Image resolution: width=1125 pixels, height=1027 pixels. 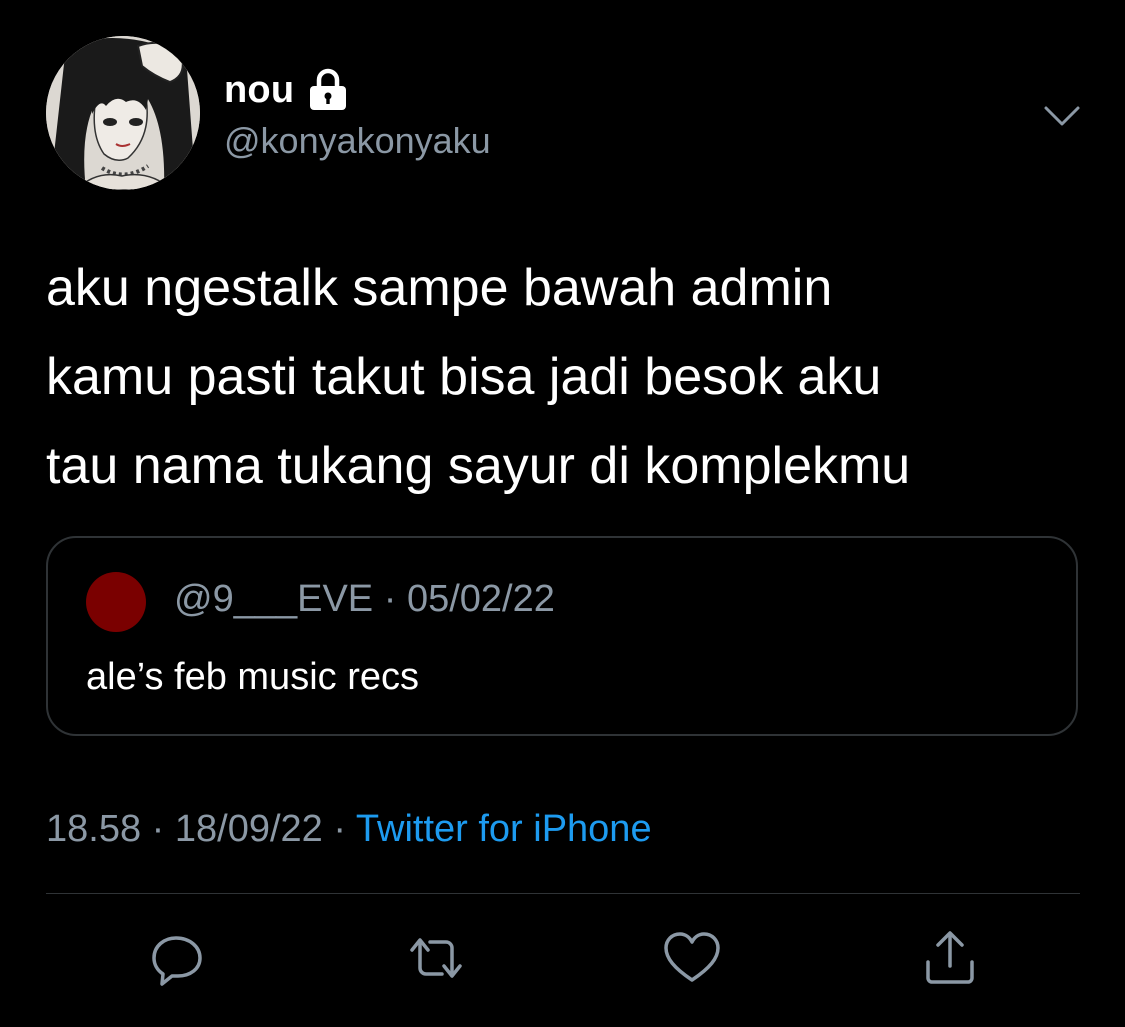 I want to click on tweet-text-line: tau nama tukang sayur di komplekmu, so click(x=478, y=466).